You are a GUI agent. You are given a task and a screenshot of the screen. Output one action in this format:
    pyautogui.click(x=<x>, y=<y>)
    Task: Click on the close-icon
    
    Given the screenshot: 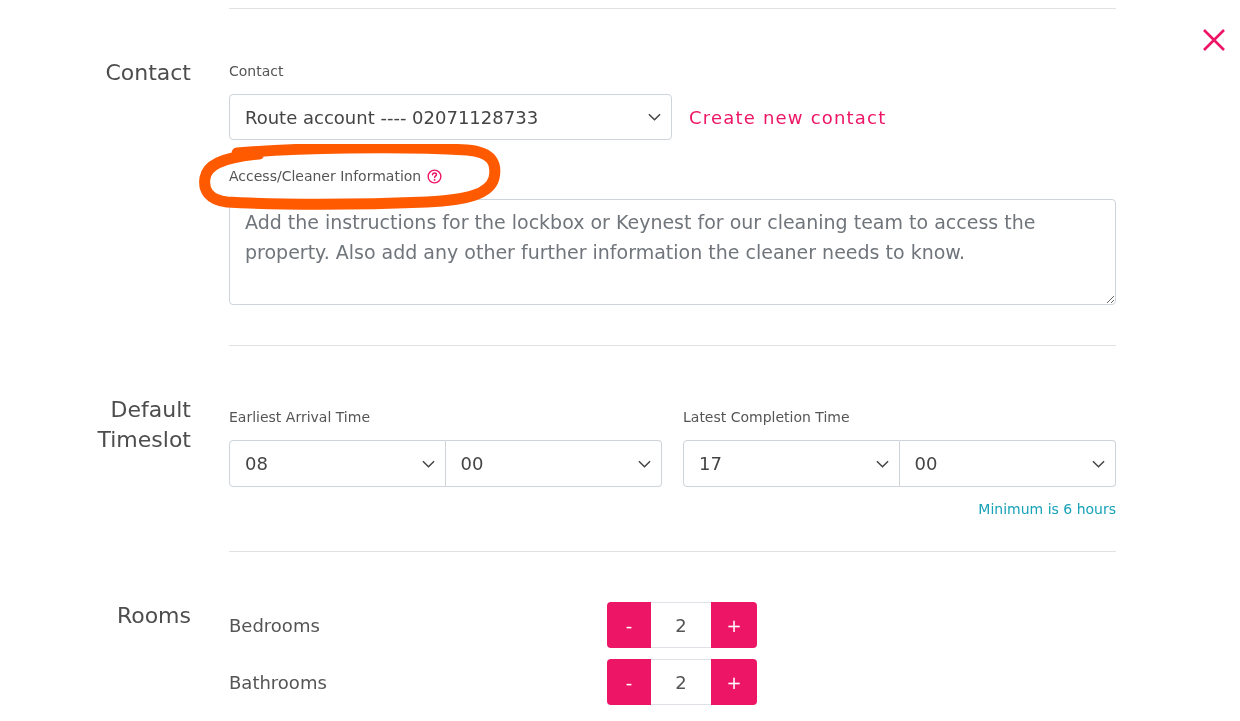 What is the action you would take?
    pyautogui.click(x=1214, y=40)
    